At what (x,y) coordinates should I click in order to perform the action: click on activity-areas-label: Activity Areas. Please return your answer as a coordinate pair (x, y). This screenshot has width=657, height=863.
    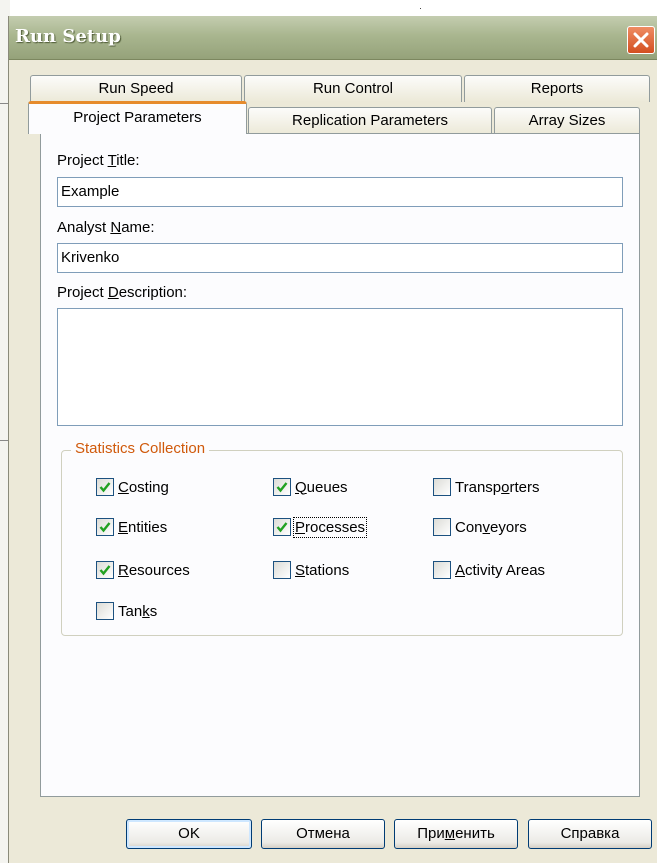
    Looking at the image, I should click on (500, 570).